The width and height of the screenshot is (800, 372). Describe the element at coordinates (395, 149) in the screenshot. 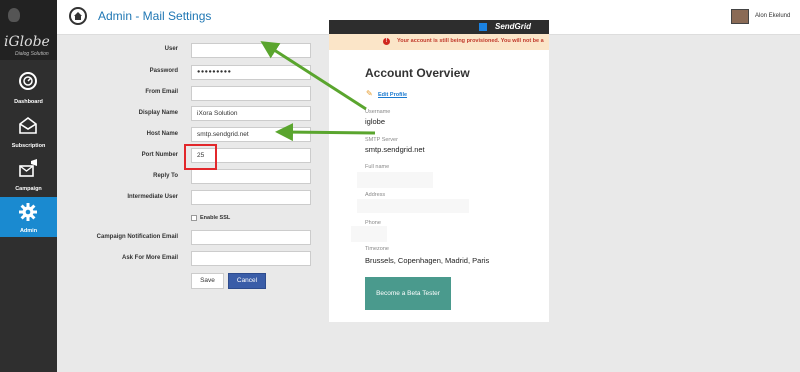

I see `smtp-server-value: smtp.sendgrid.net` at that location.